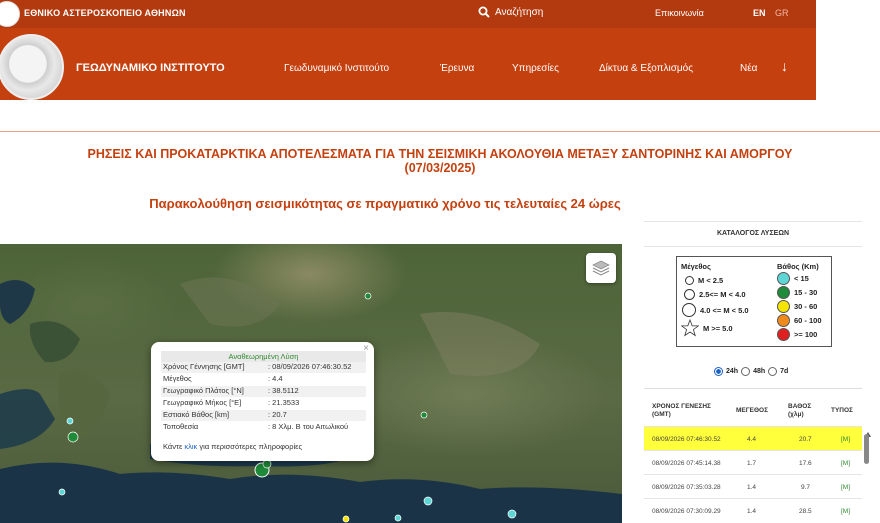  What do you see at coordinates (783, 292) in the screenshot?
I see `green-dot-icon` at bounding box center [783, 292].